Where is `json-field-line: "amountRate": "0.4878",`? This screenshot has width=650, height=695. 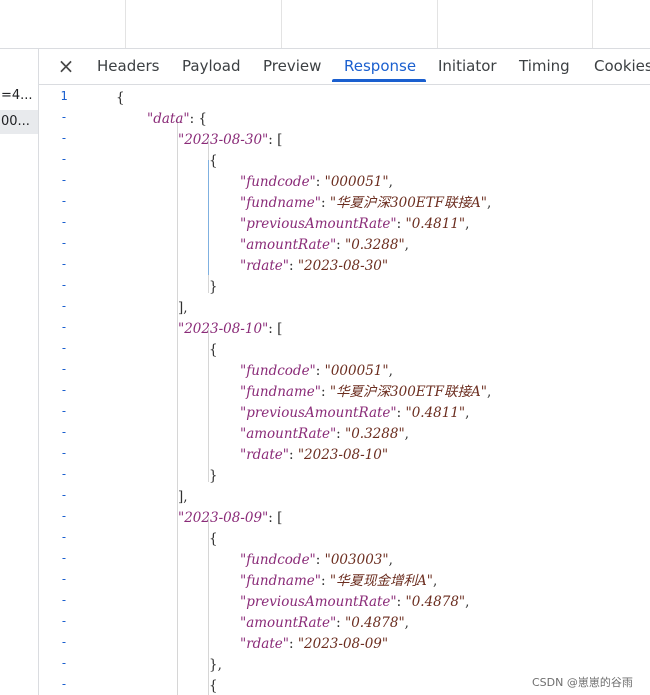 json-field-line: "amountRate": "0.4878", is located at coordinates (324, 623).